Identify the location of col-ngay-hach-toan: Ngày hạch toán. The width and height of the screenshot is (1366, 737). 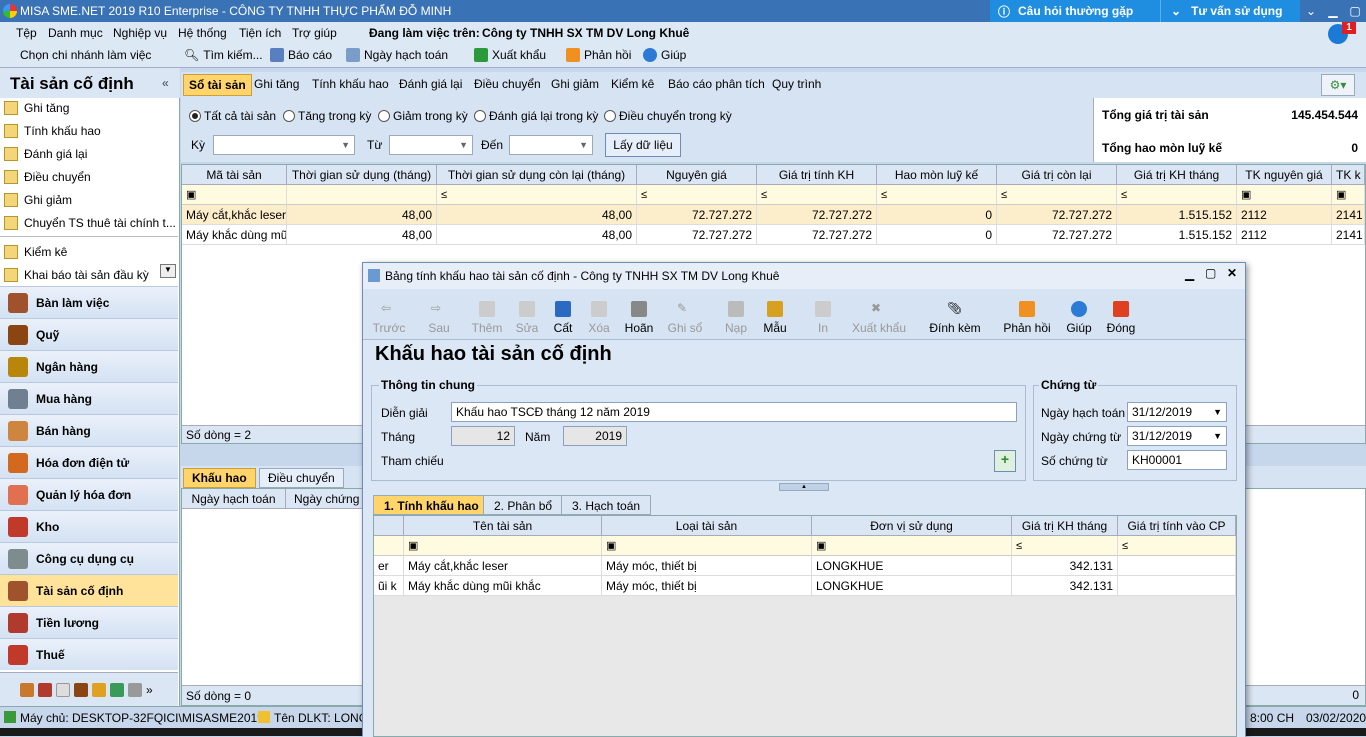
(234, 499).